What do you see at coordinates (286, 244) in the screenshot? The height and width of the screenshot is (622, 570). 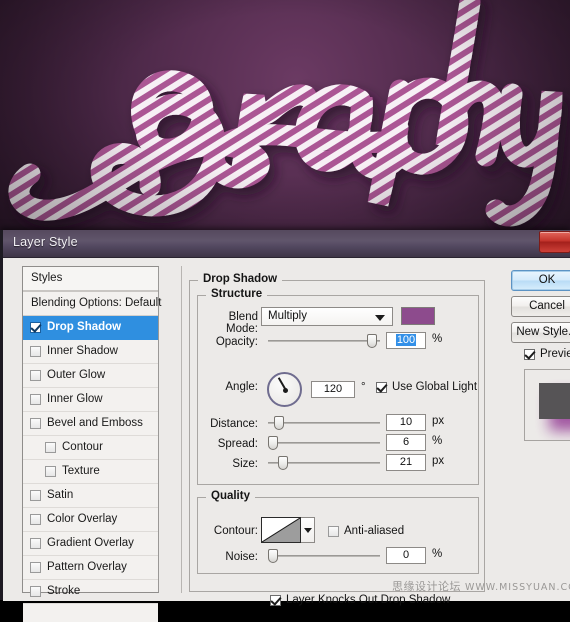 I see `dialog-titlebar: Layer Style` at bounding box center [286, 244].